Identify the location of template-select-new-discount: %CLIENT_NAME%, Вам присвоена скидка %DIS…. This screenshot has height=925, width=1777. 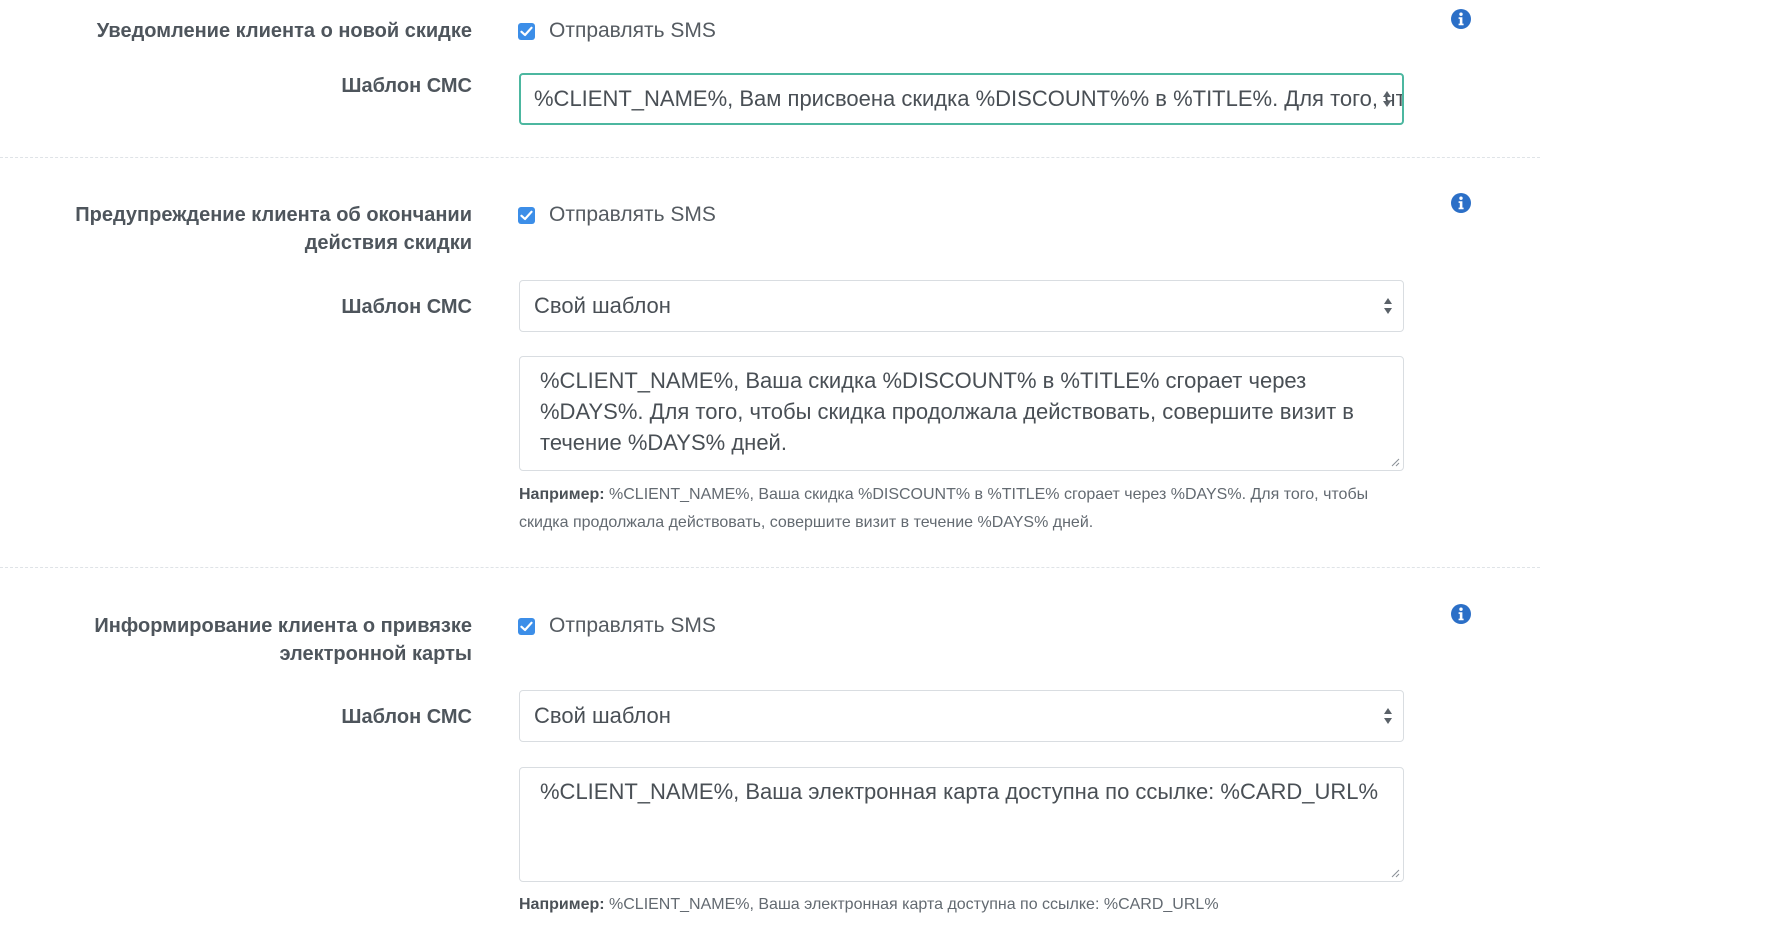
(961, 99).